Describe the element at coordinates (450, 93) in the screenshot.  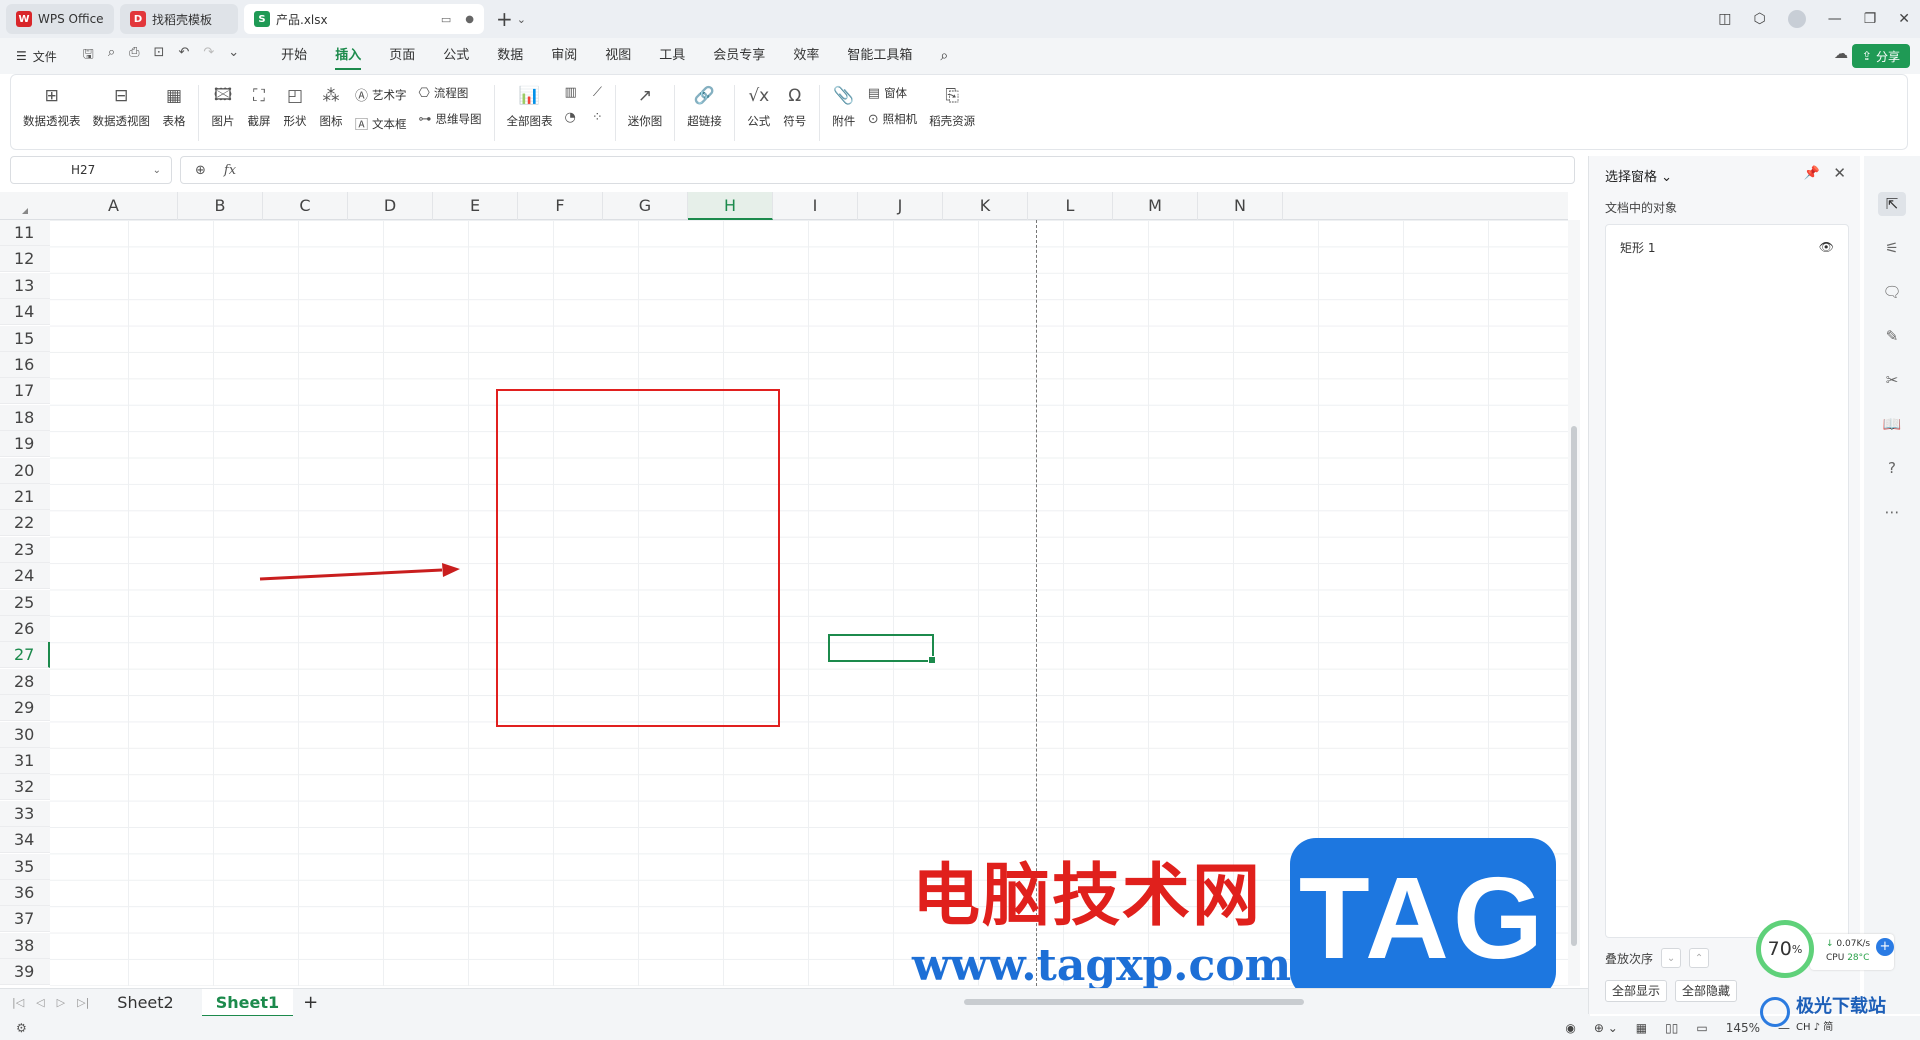
I see `flowchart-button: ⎔ 流程图` at that location.